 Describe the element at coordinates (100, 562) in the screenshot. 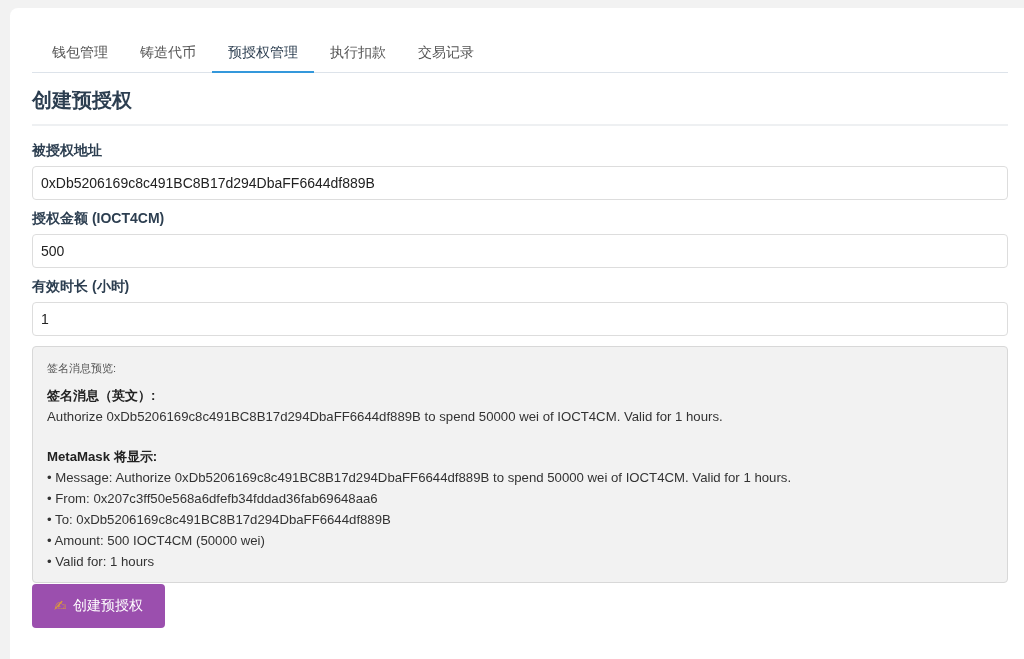

I see `detail-line: • Valid for: 1 hours` at that location.